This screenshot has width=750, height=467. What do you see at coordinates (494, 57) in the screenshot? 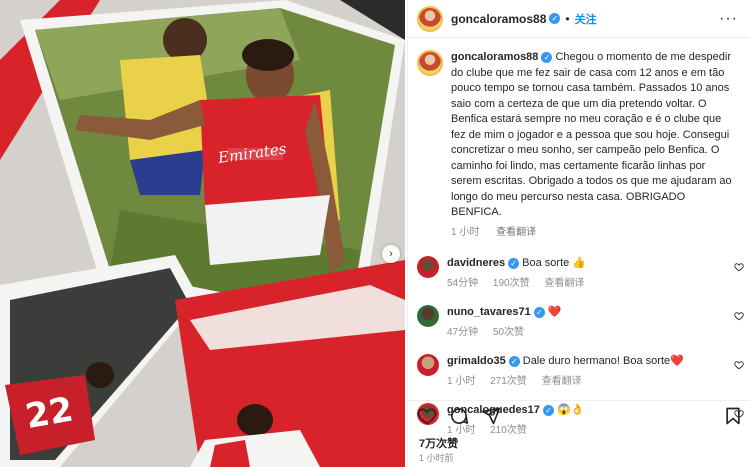
I see `caption-username: goncaloramos88` at bounding box center [494, 57].